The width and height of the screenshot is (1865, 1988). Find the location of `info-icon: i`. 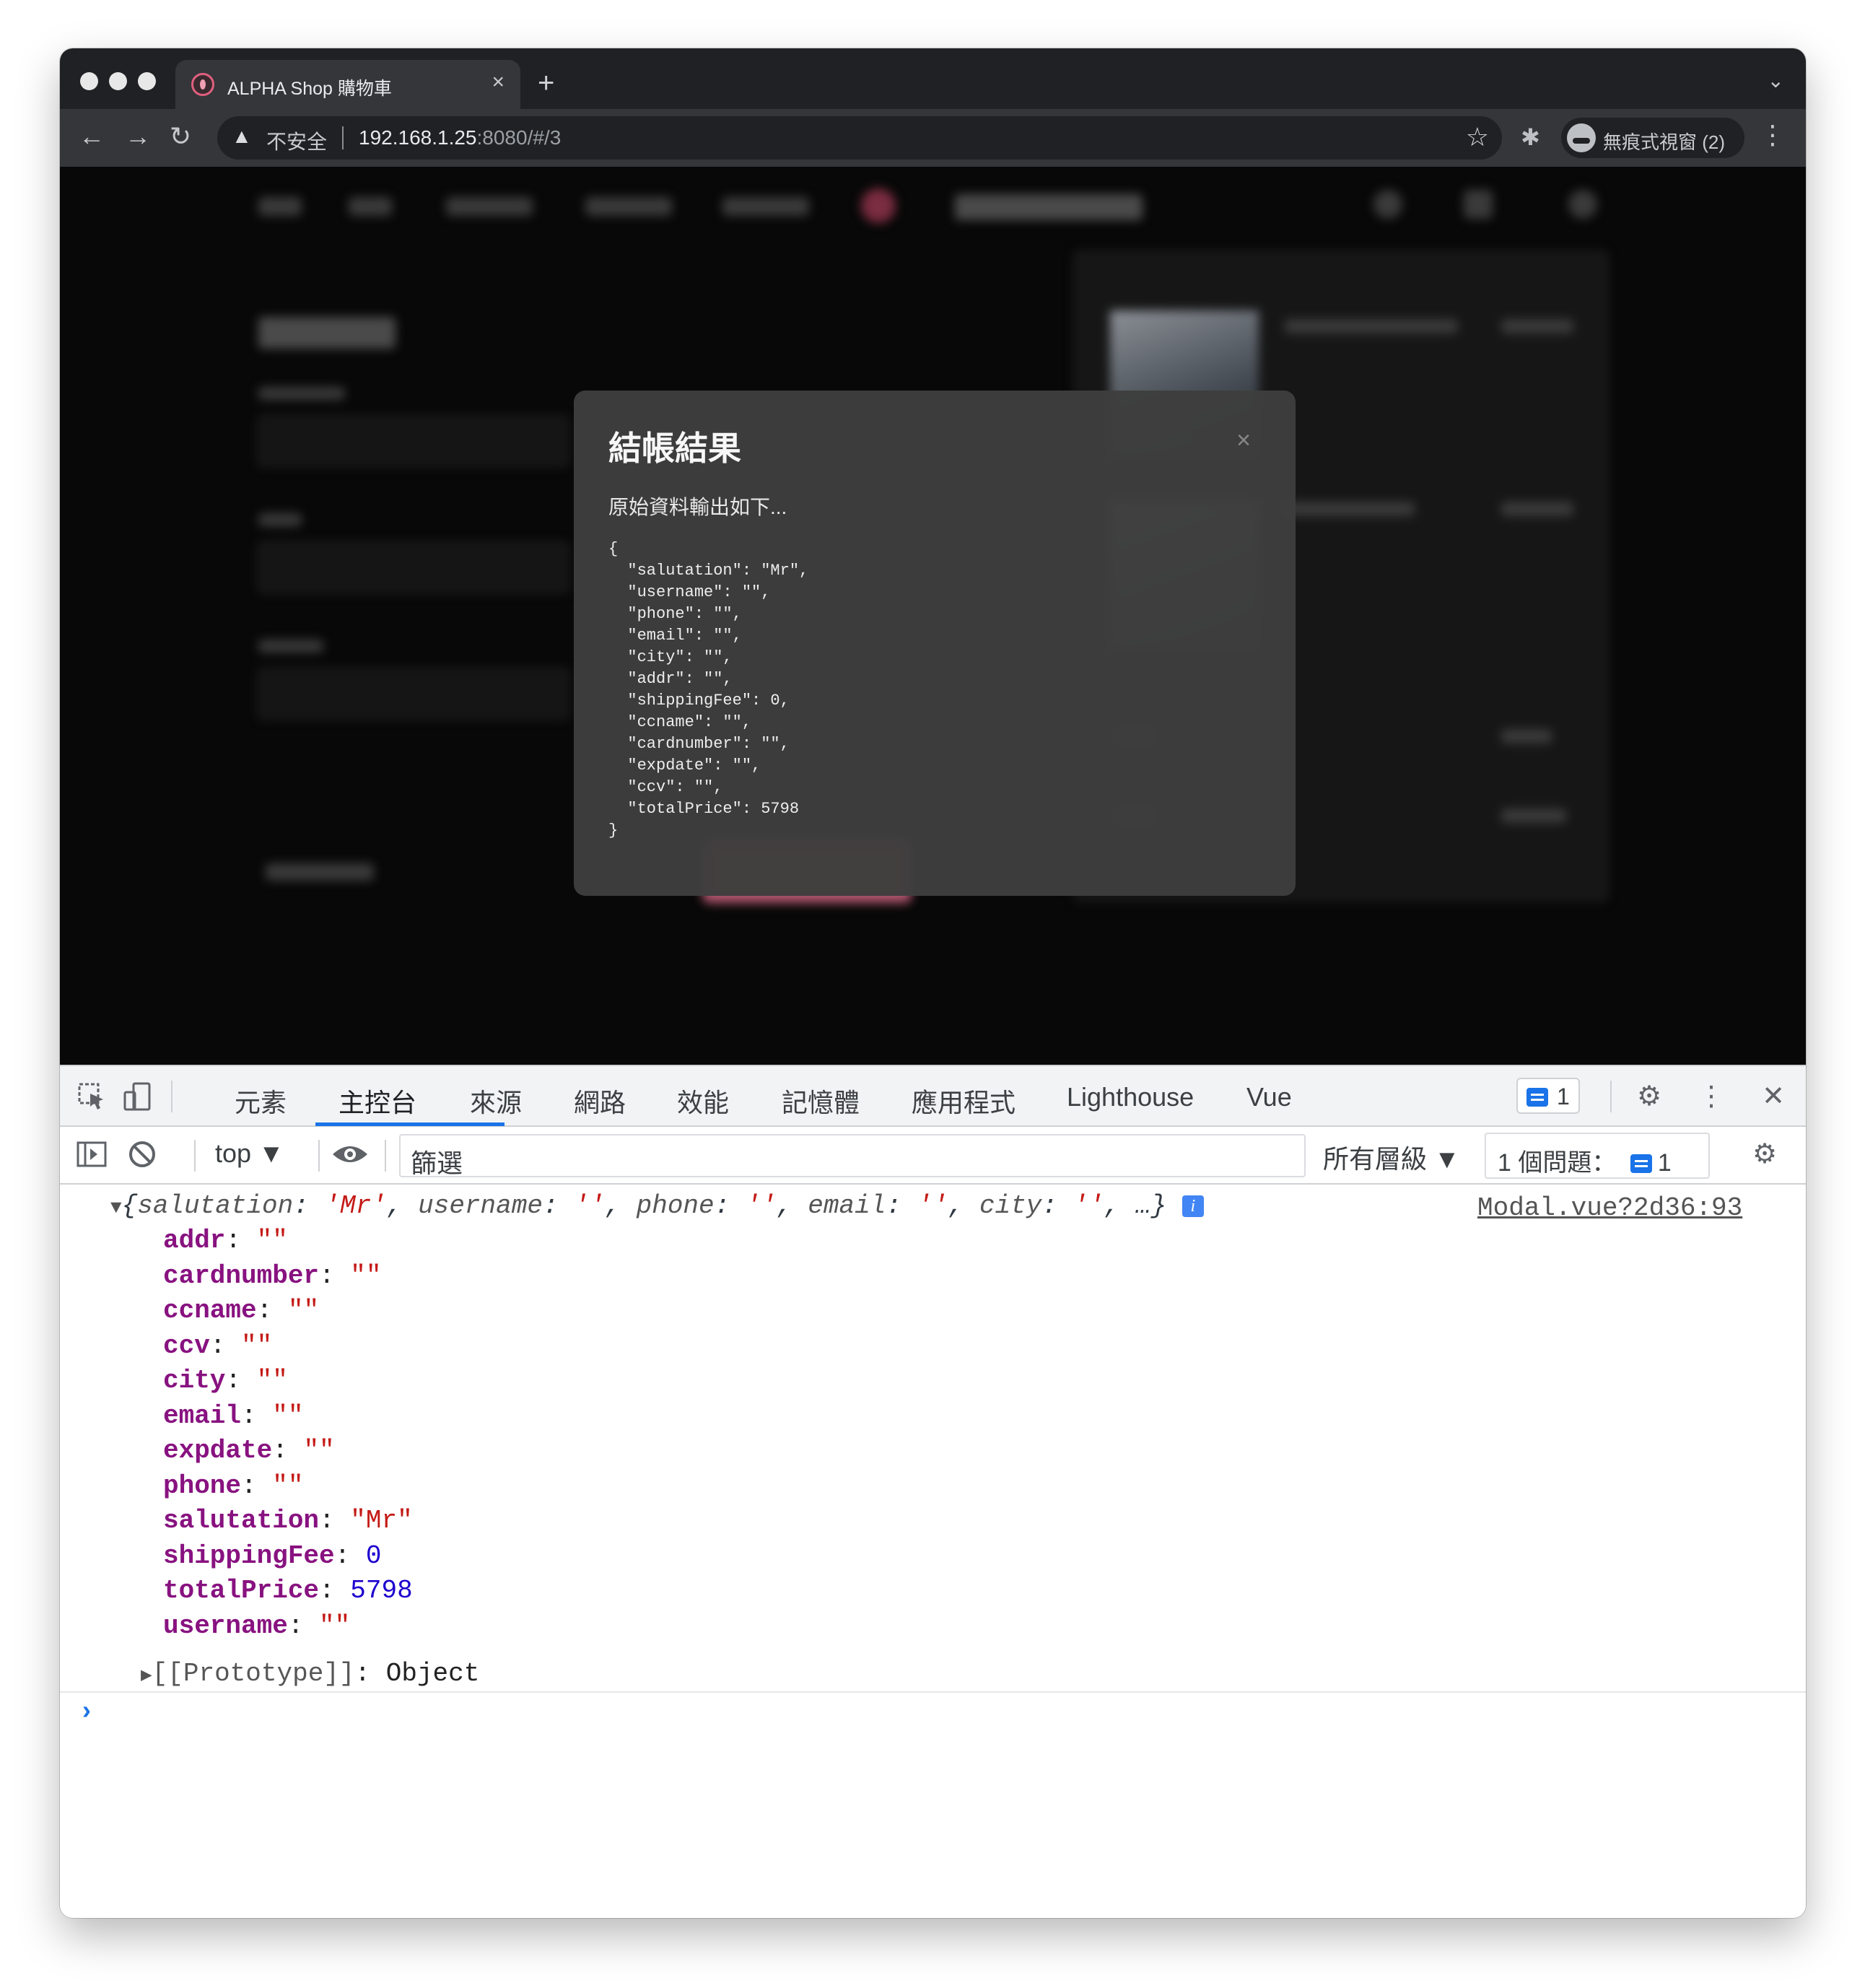

info-icon: i is located at coordinates (1193, 1206).